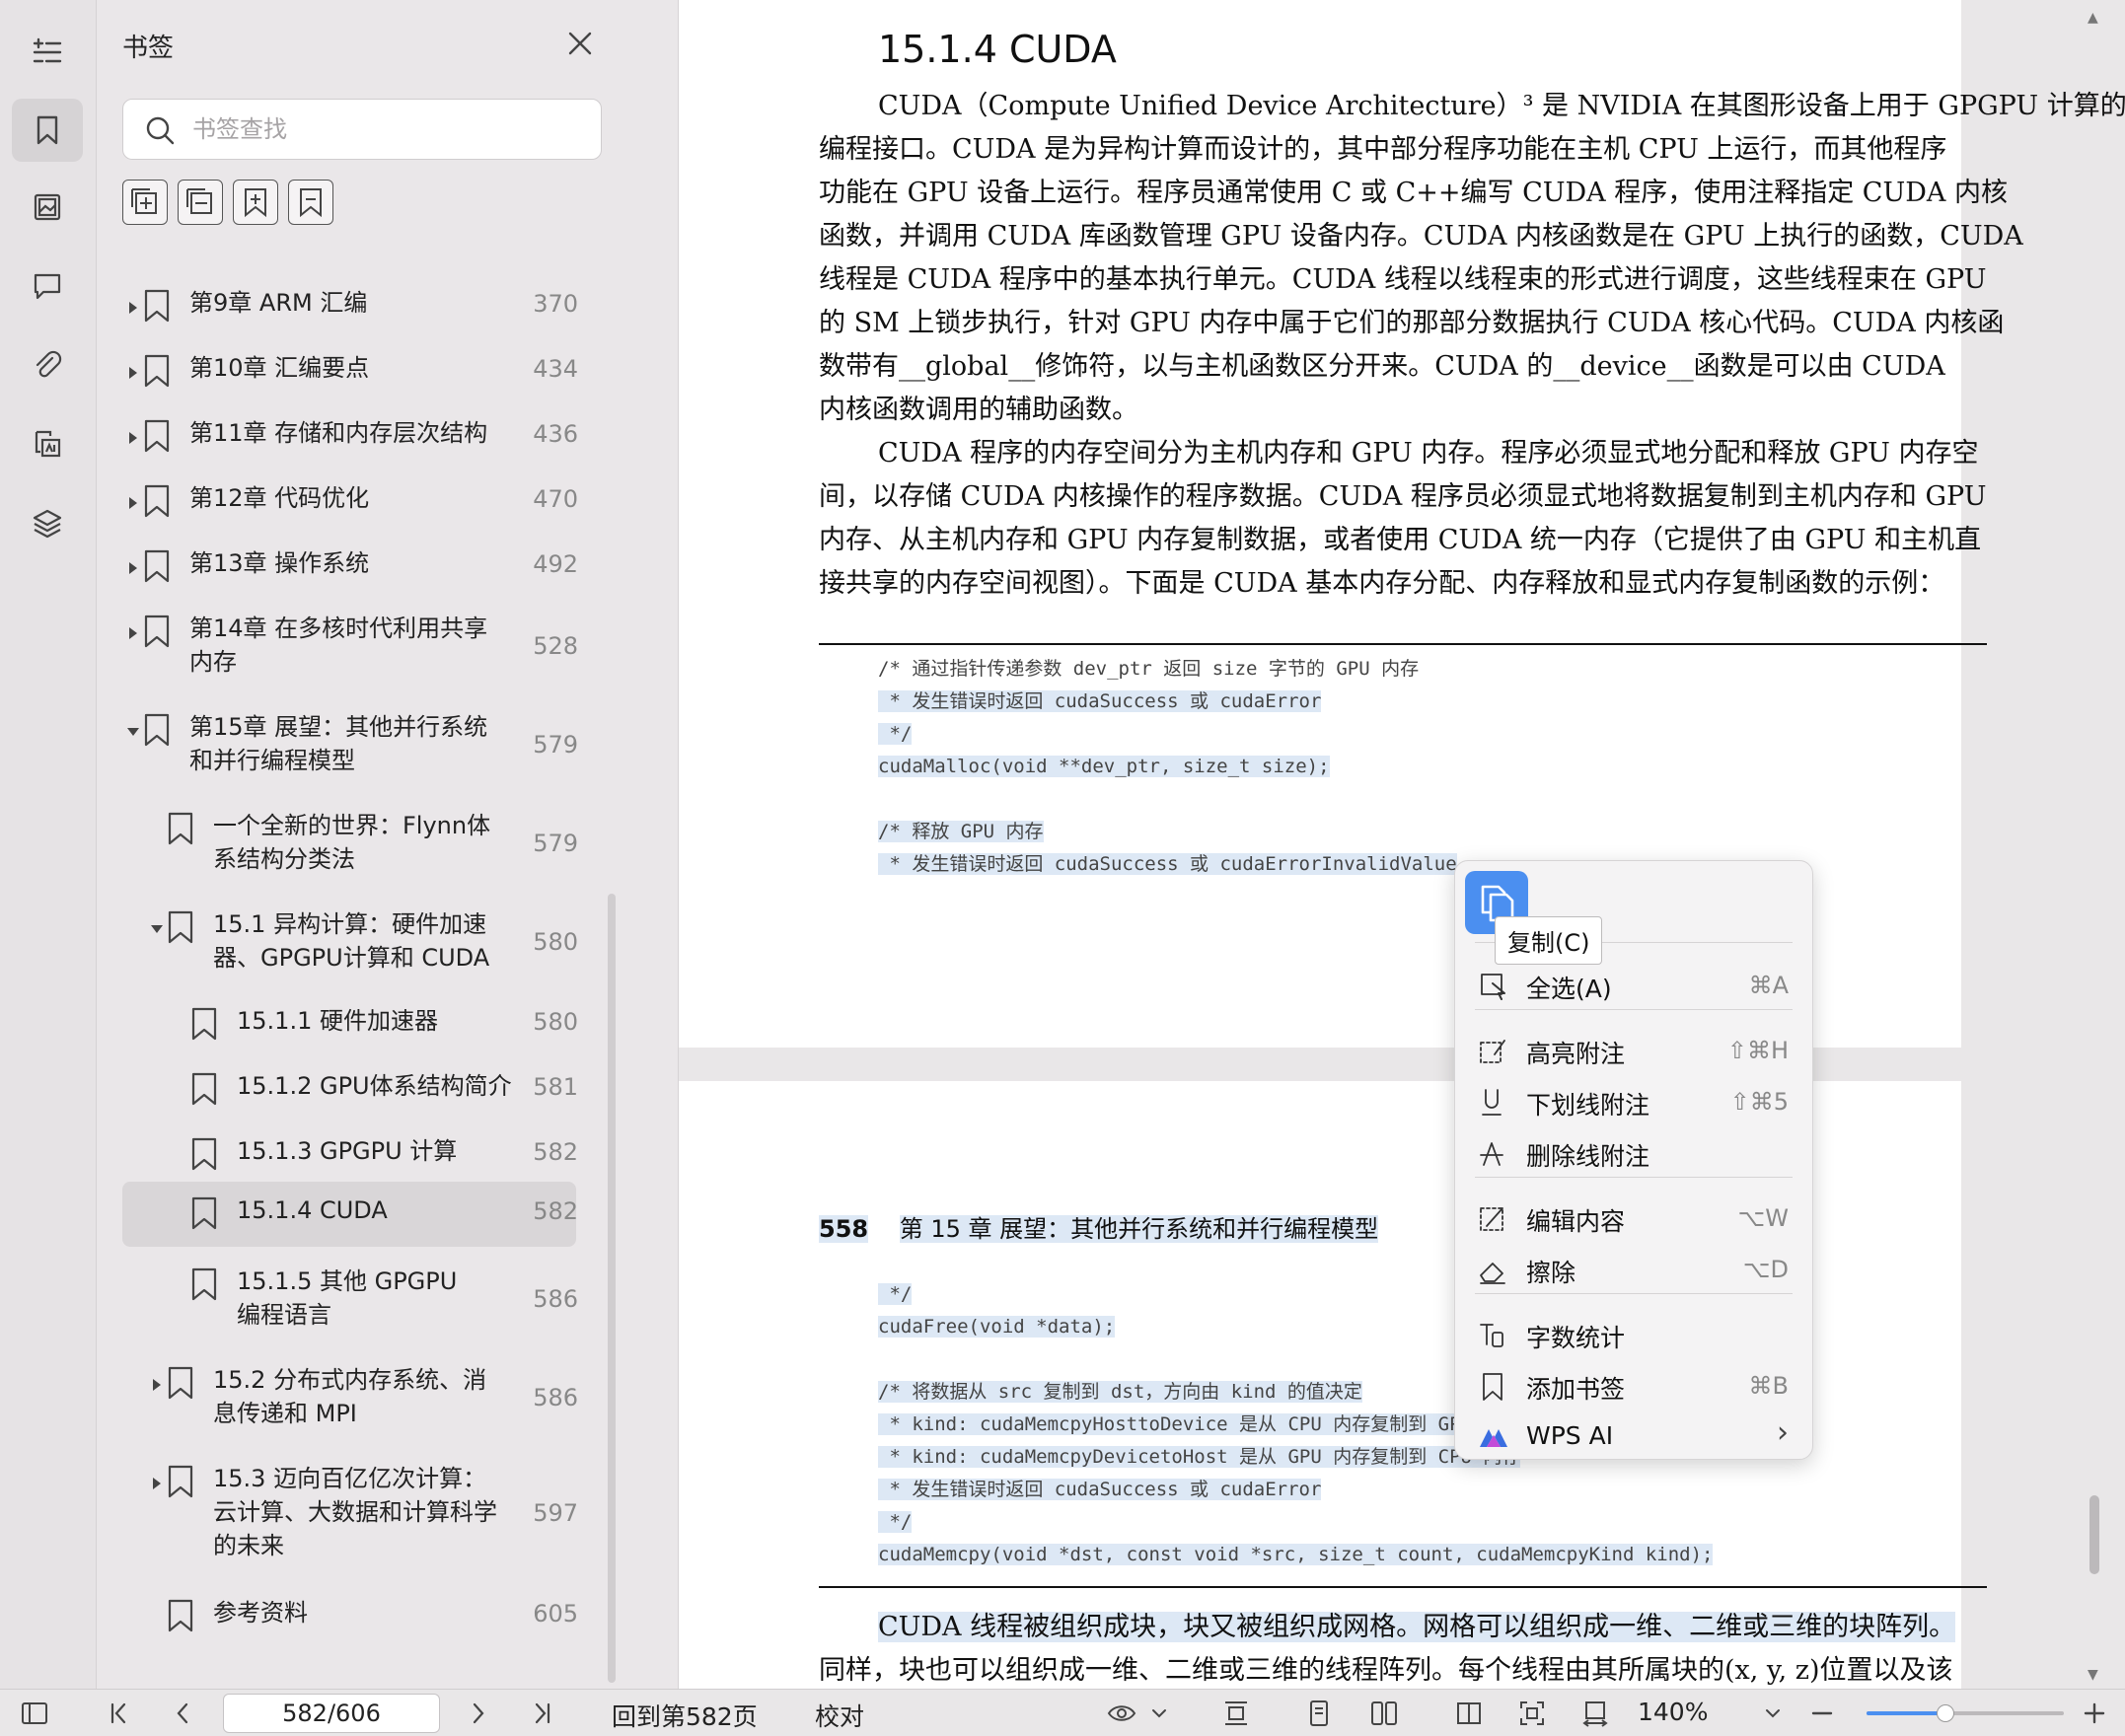  What do you see at coordinates (373, 847) in the screenshot?
I see `bookmark-item: 一个全新的世界：Flynn体 系结构分类法 579` at bounding box center [373, 847].